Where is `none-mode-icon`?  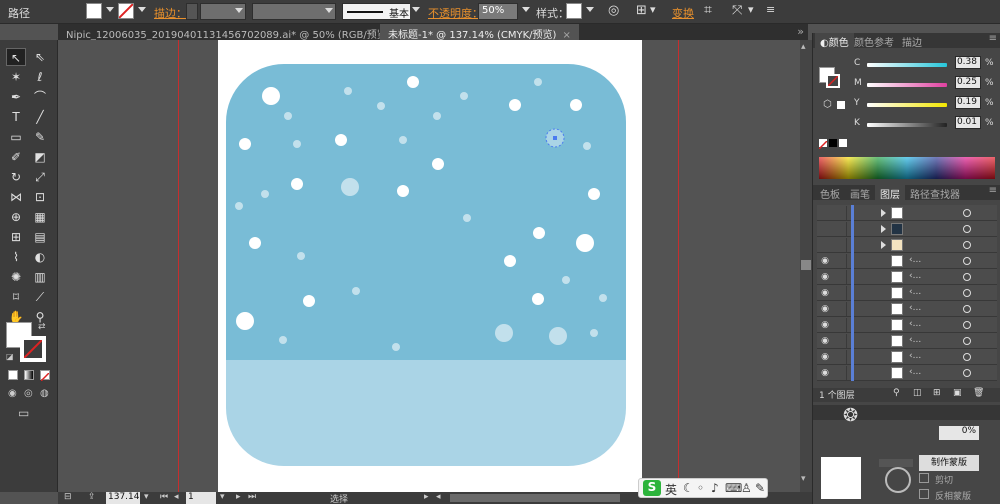
none-mode-icon is located at coordinates (45, 376).